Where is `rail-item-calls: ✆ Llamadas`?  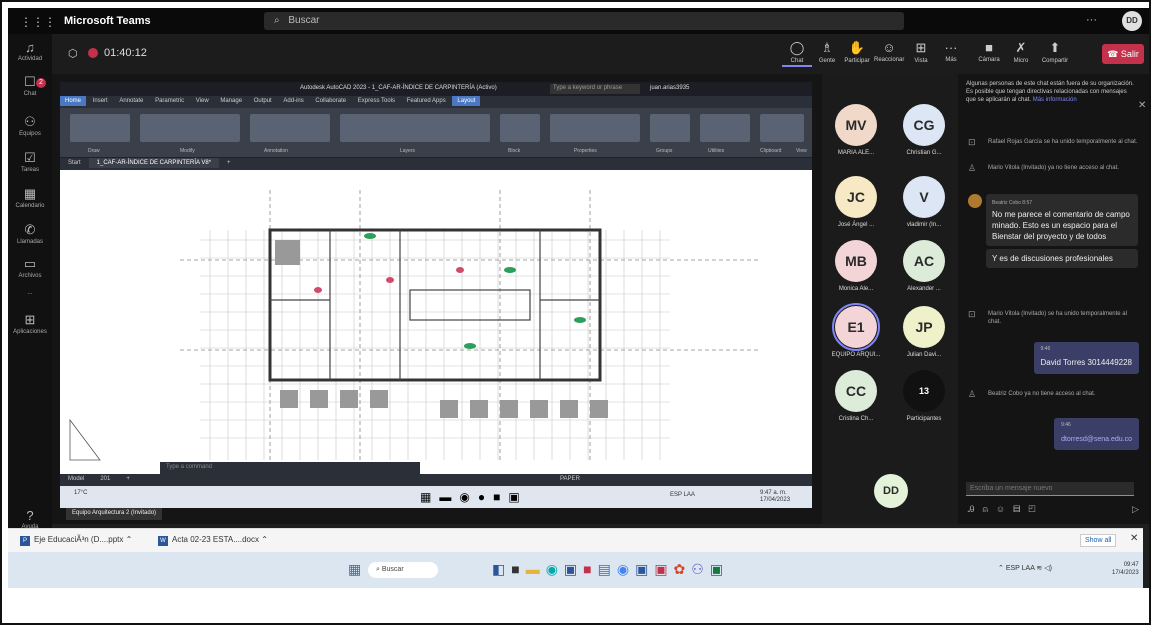
rail-item-calls: ✆ Llamadas is located at coordinates (30, 233).